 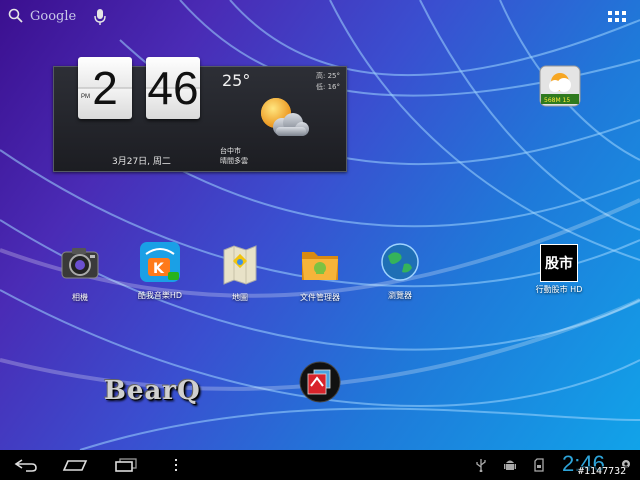 I want to click on clock-hour: 2, so click(x=105, y=88).